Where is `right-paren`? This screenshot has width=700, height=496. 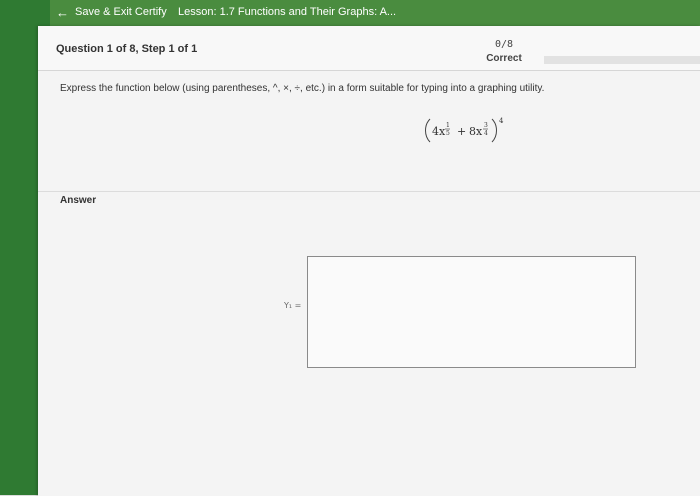
right-paren is located at coordinates (494, 130).